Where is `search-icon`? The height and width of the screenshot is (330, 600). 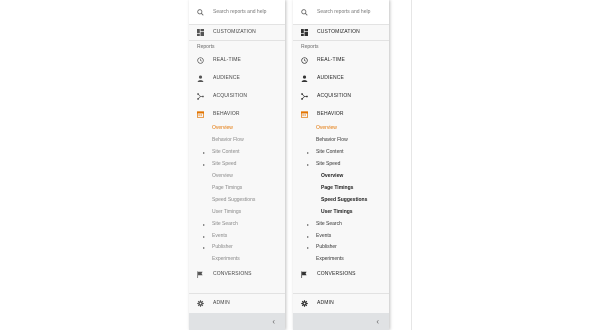 search-icon is located at coordinates (304, 12).